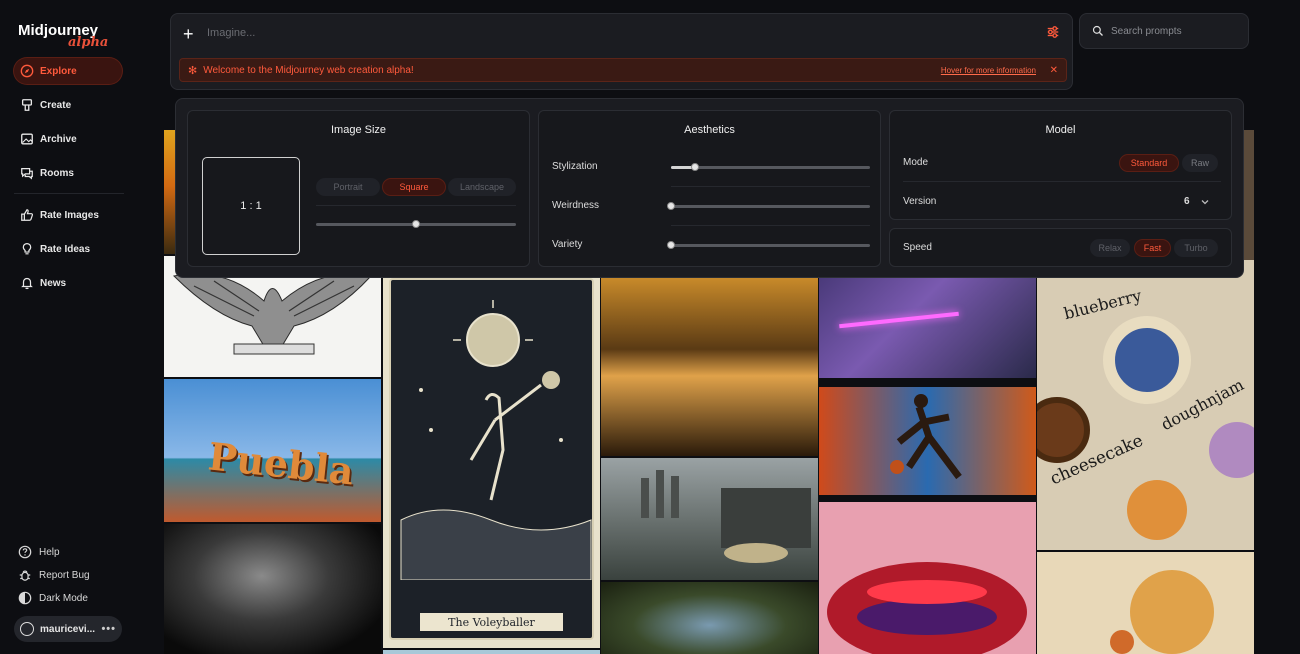 The height and width of the screenshot is (654, 1300). Describe the element at coordinates (1149, 163) in the screenshot. I see `mode-standard-option: Standard` at that location.